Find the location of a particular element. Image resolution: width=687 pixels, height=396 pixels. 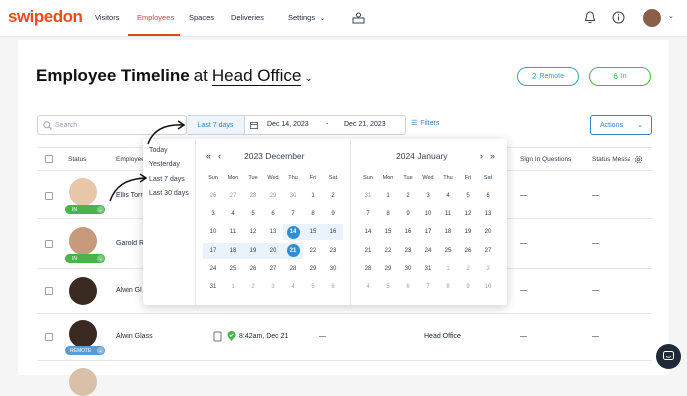

calendar-day: 22 is located at coordinates (388, 251).